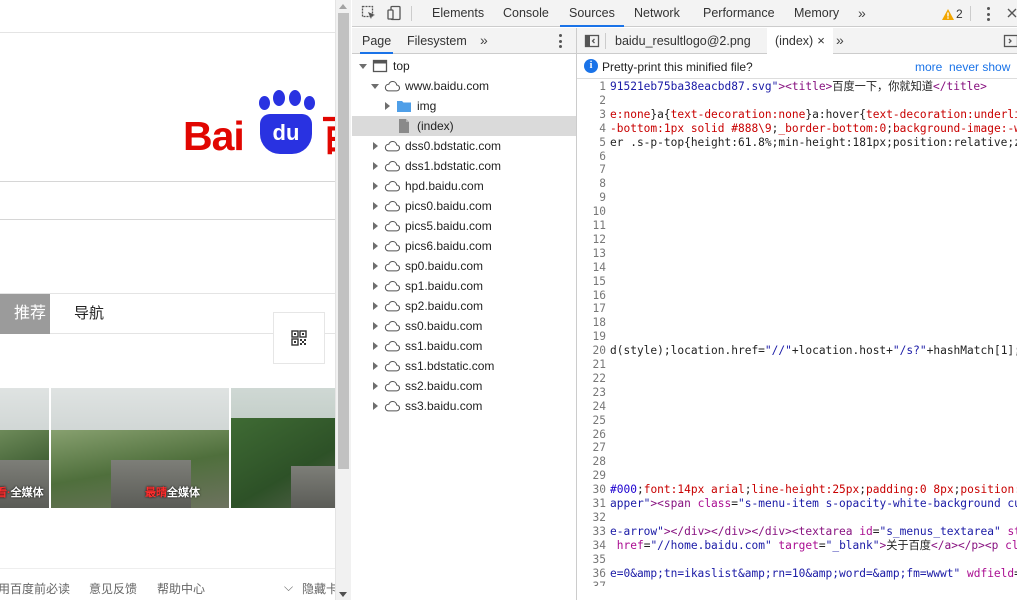 The width and height of the screenshot is (1017, 600). What do you see at coordinates (591, 583) in the screenshot?
I see `line-number: 37` at bounding box center [591, 583].